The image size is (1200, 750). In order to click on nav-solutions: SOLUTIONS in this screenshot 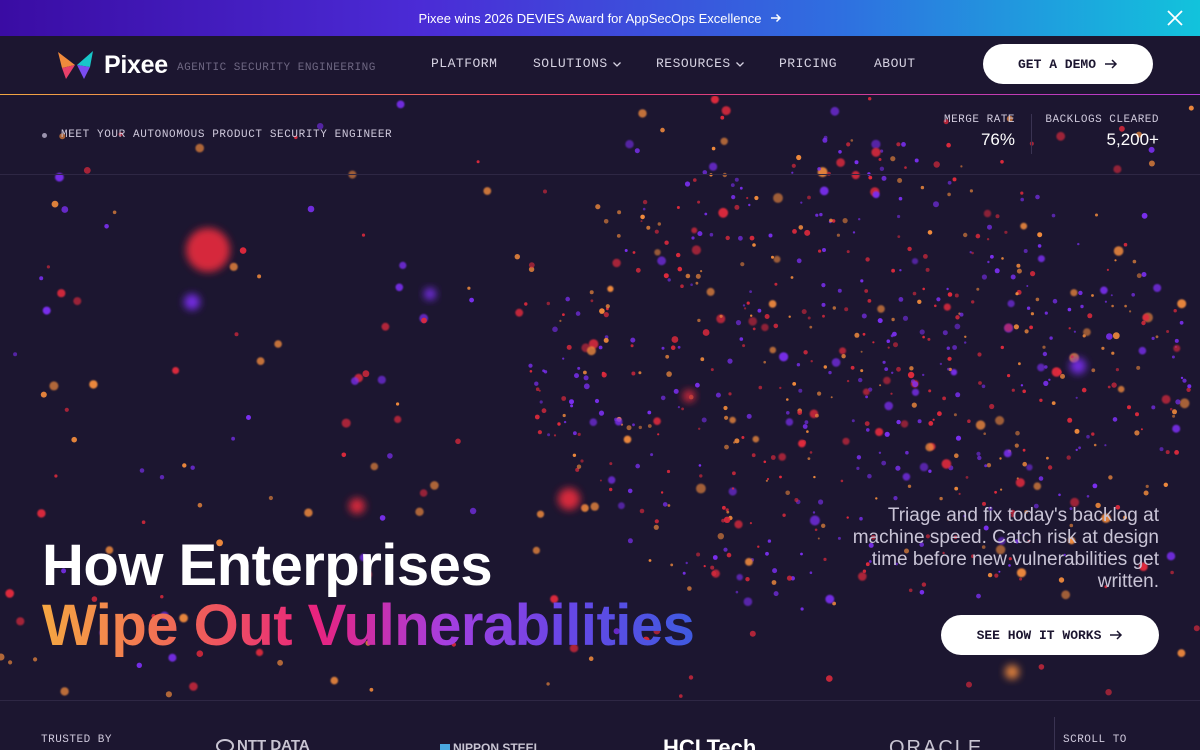, I will do `click(577, 63)`.